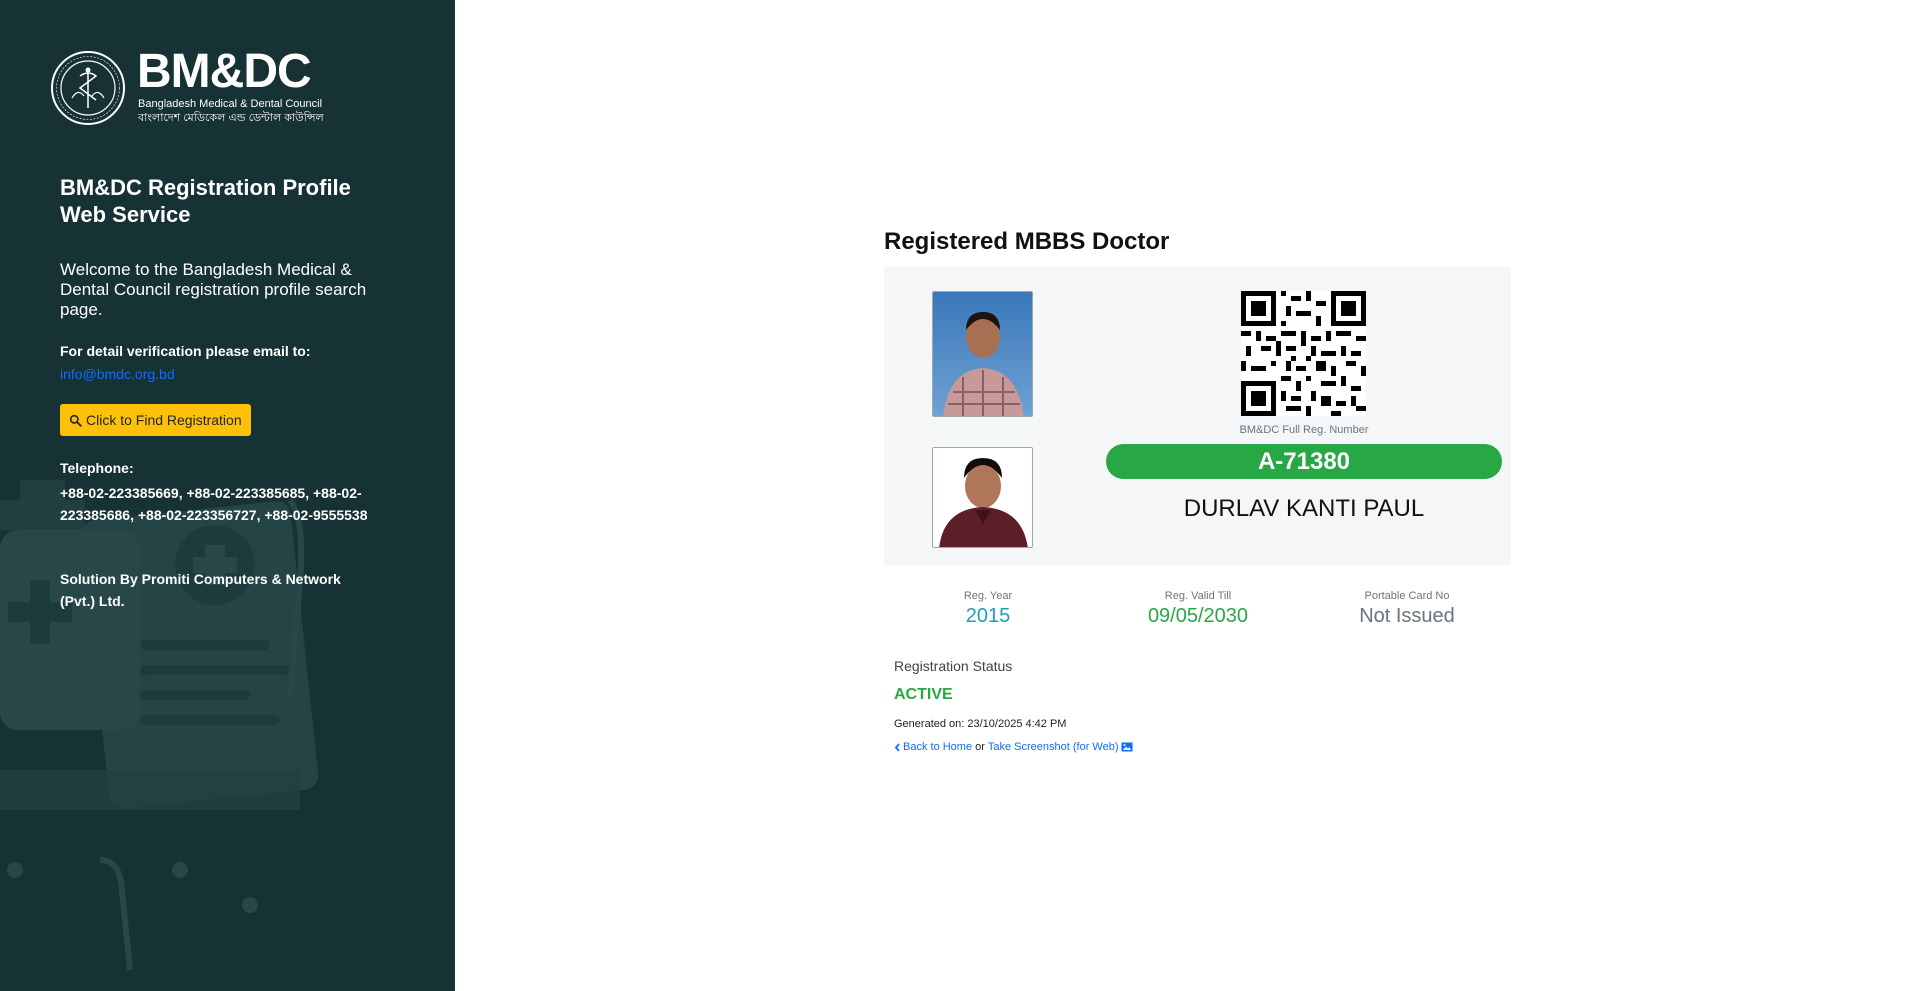 The width and height of the screenshot is (1920, 991). I want to click on qr-label: BM&DC Full Reg. Number, so click(1304, 430).